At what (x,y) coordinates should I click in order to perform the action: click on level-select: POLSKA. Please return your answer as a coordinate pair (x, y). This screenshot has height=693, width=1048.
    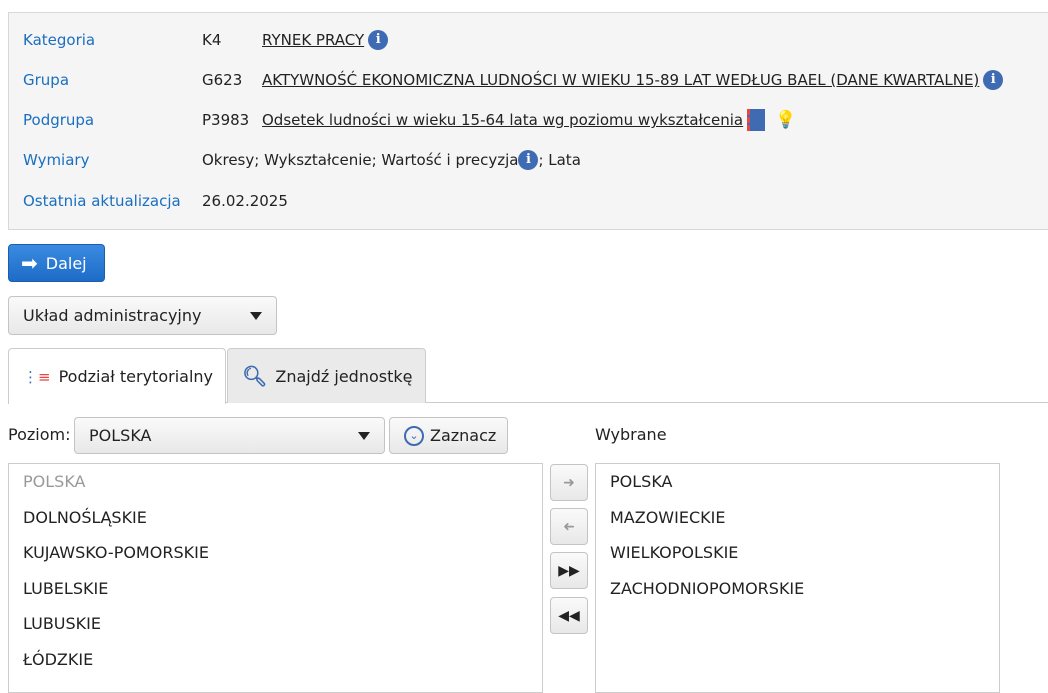
    Looking at the image, I should click on (229, 435).